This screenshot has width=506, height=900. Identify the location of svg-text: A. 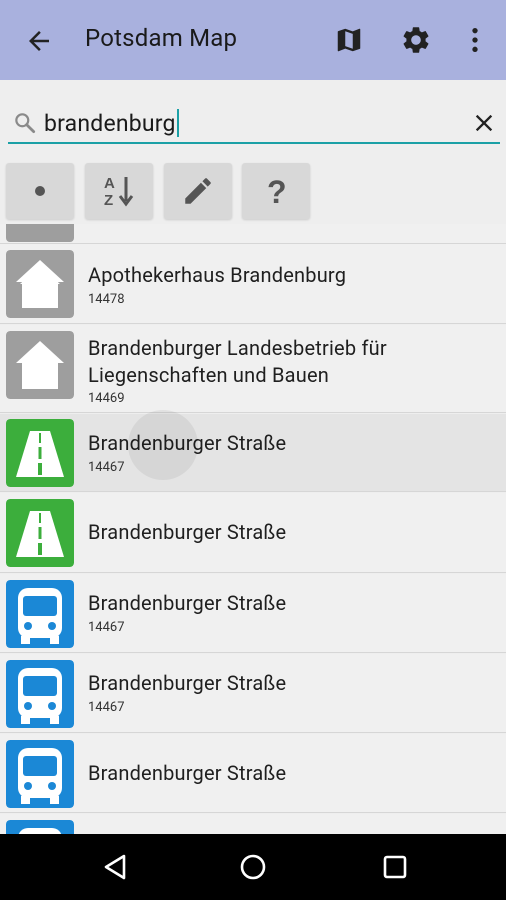
(109, 183).